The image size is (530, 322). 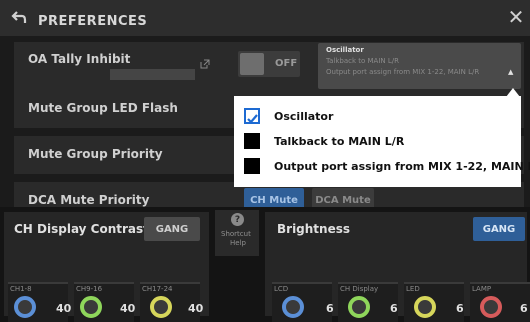 I want to click on popup-option-label: Talkback to MAIN L/R, so click(x=339, y=141).